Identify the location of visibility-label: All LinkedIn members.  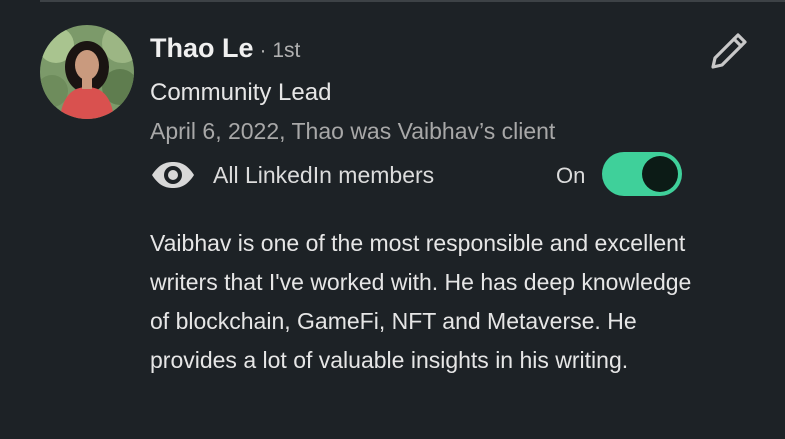
(324, 174).